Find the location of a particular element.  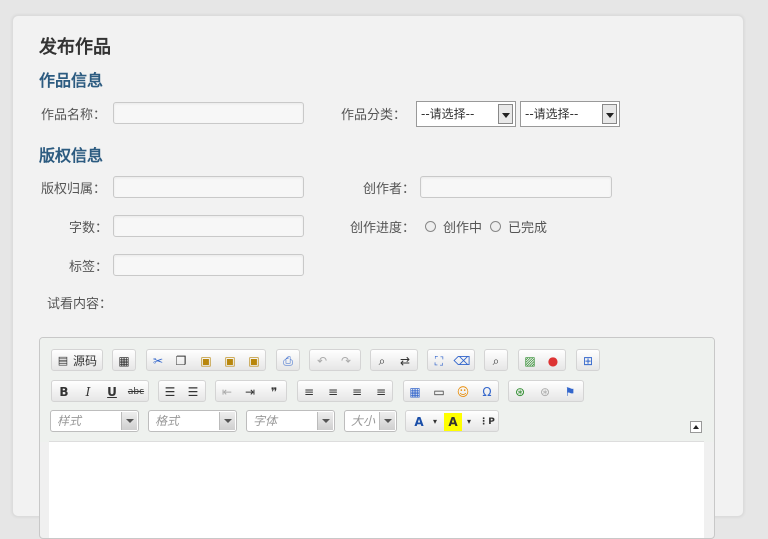

blockquote-icon: ❞ is located at coordinates (274, 392).